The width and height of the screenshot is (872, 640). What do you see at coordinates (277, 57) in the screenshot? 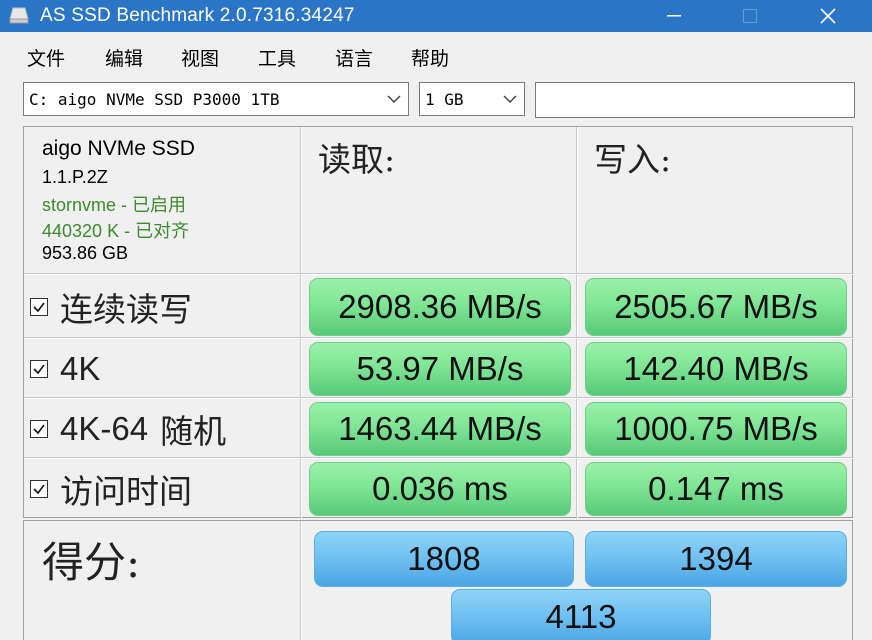
I see `menu-tools: 工具` at bounding box center [277, 57].